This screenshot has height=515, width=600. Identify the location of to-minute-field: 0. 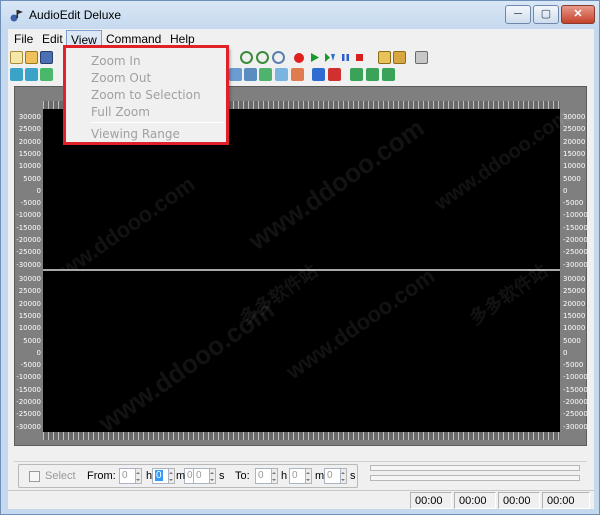
(332, 476).